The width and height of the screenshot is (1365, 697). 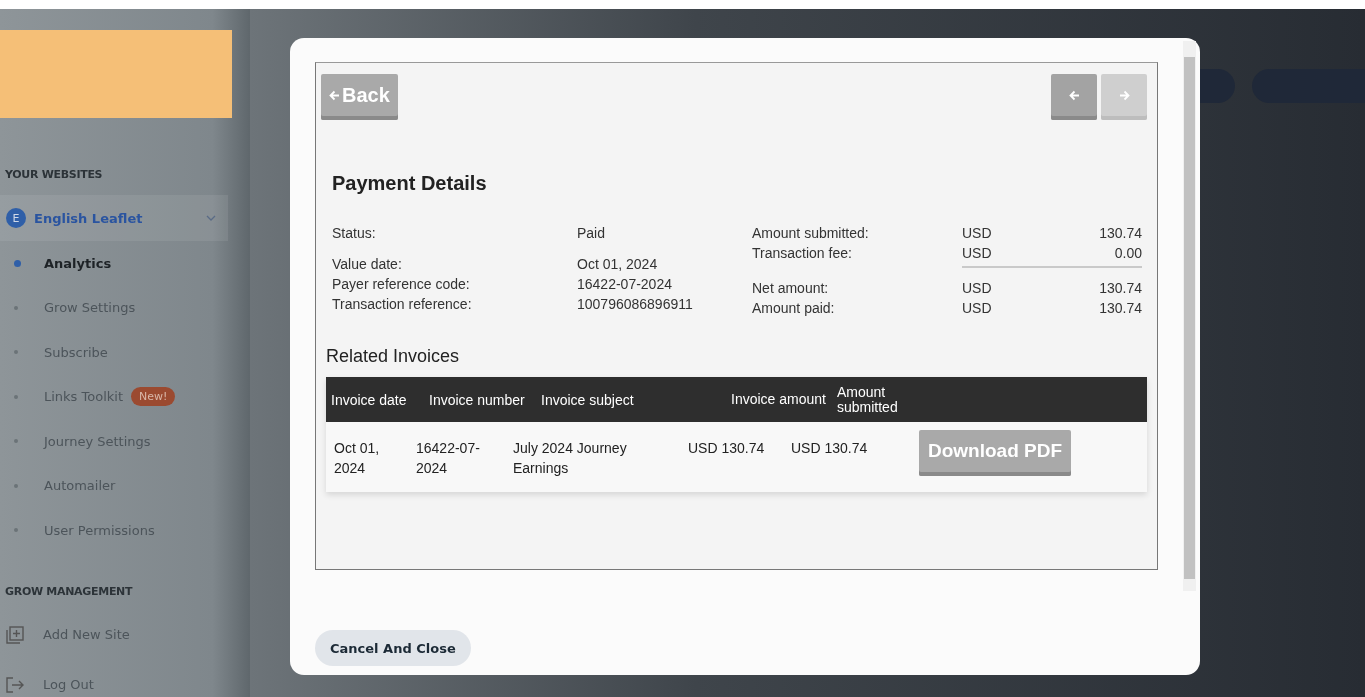 I want to click on previous-button, so click(x=1074, y=97).